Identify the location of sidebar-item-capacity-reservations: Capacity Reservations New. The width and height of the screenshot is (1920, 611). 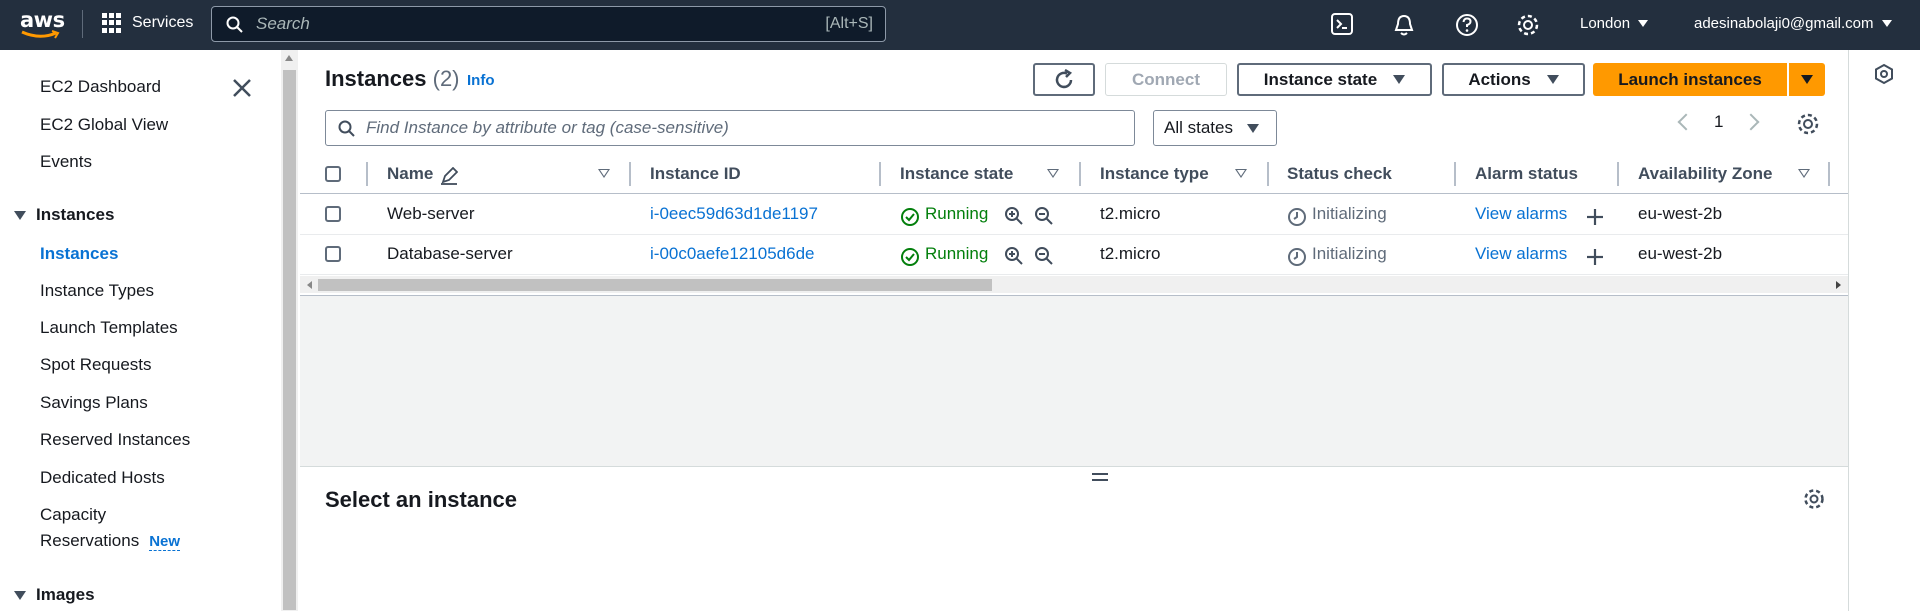
(110, 528).